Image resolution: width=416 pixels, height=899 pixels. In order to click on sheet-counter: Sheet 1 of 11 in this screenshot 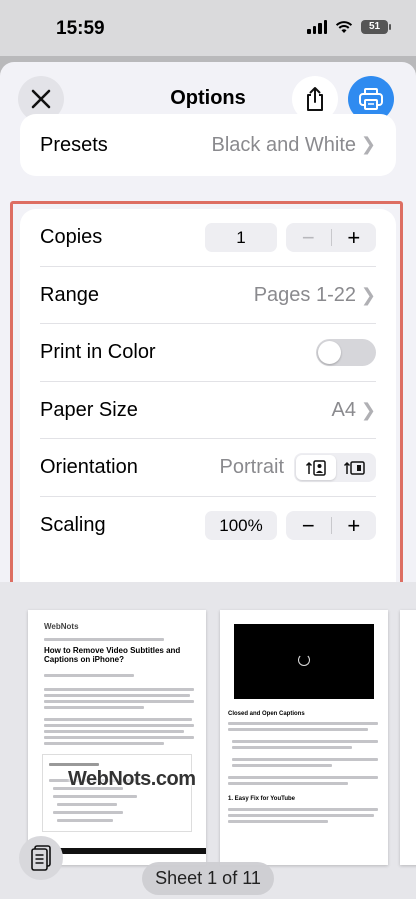, I will do `click(208, 878)`.